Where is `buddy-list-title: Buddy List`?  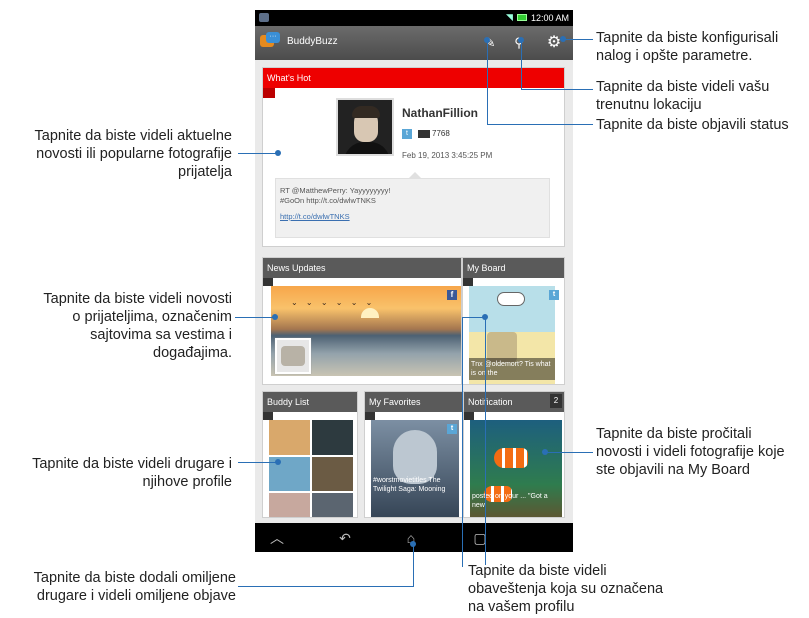
buddy-list-title: Buddy List is located at coordinates (310, 402).